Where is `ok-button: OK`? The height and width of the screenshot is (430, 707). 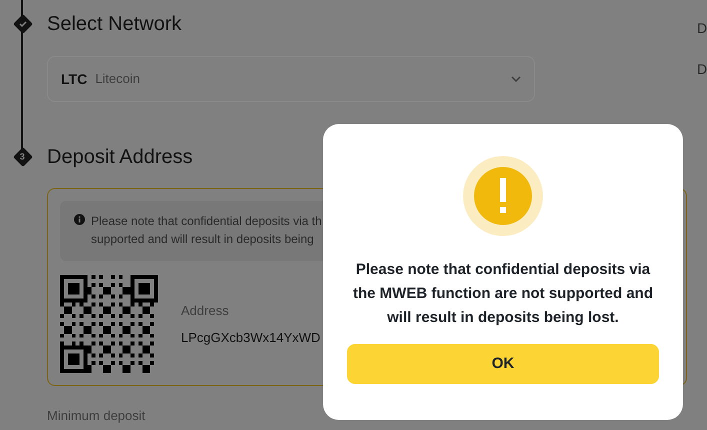
ok-button: OK is located at coordinates (503, 364).